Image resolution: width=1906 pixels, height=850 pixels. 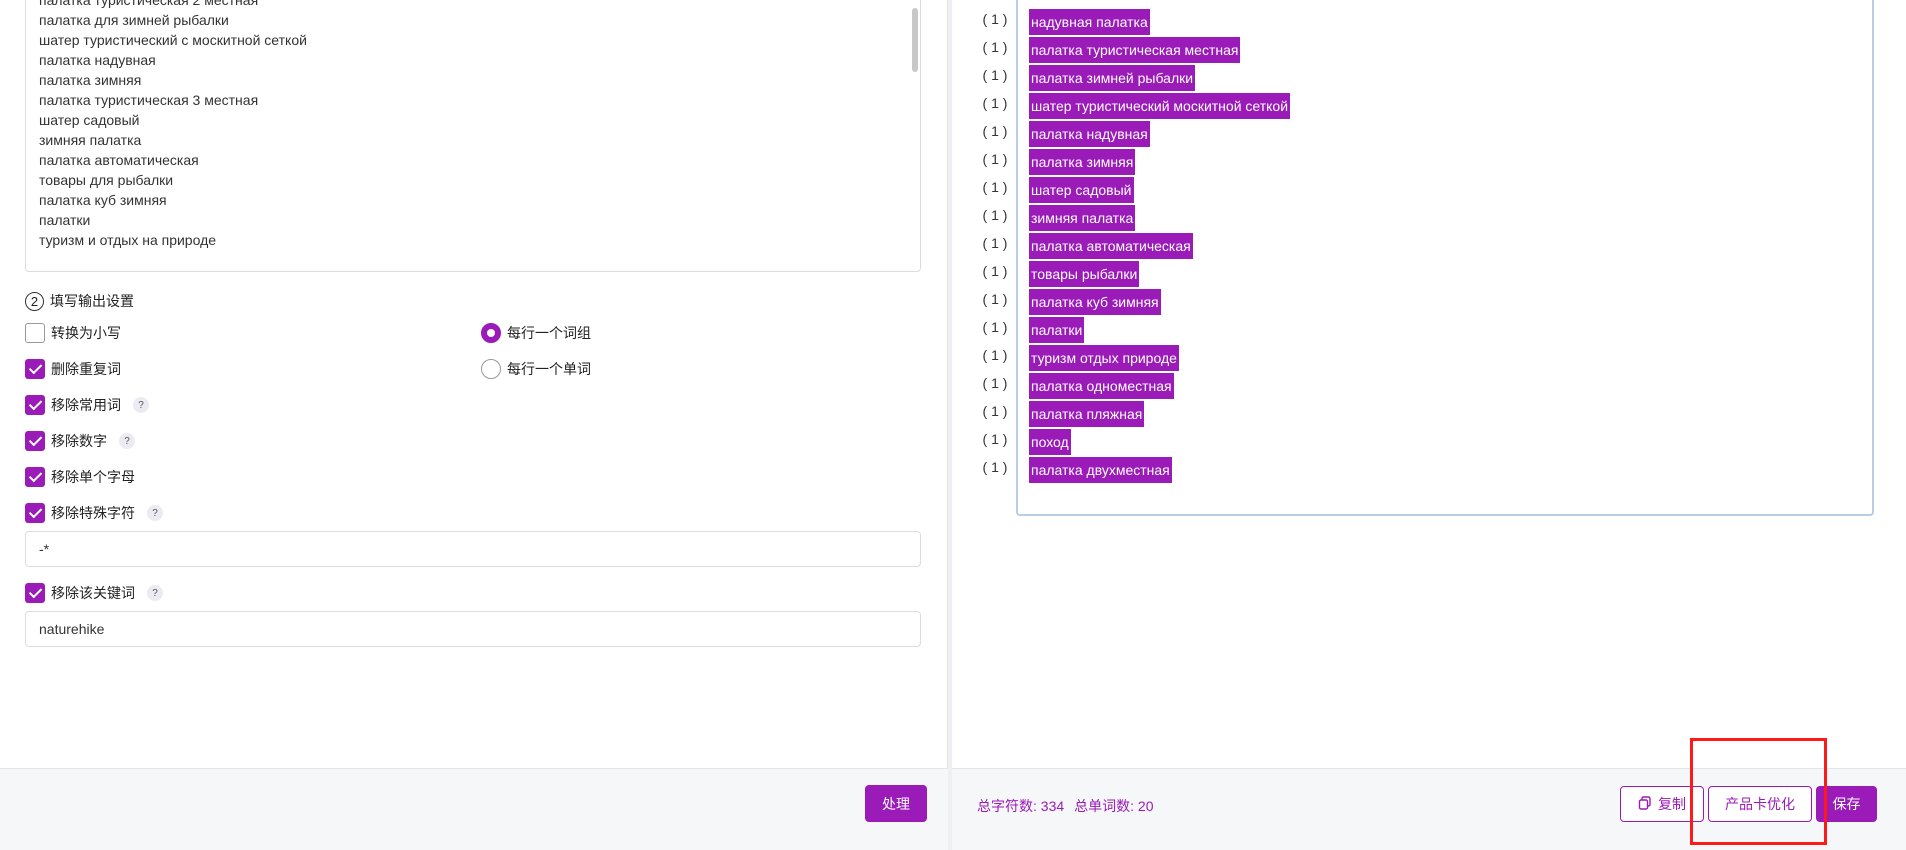 I want to click on remove-keyword-label: 移除该关键词, so click(x=93, y=593).